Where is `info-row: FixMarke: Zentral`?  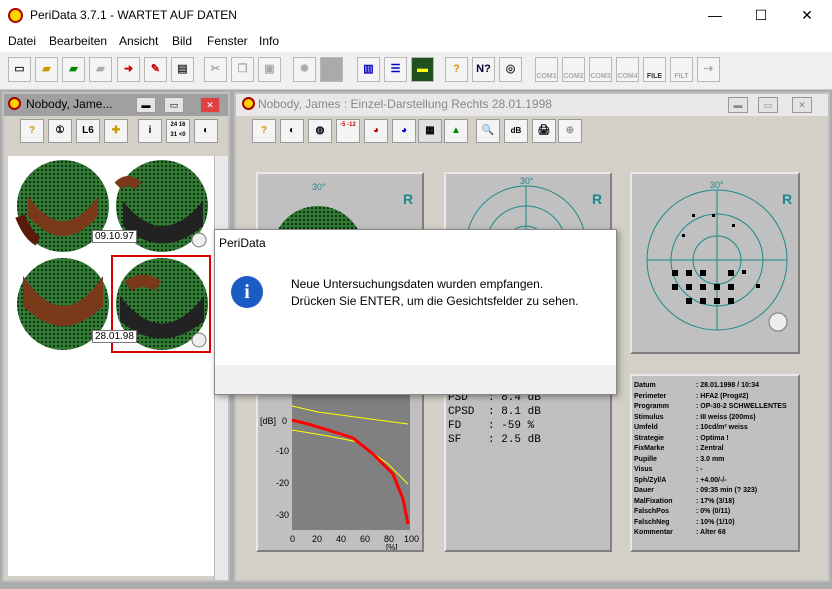
info-row: FixMarke: Zentral is located at coordinates (679, 448).